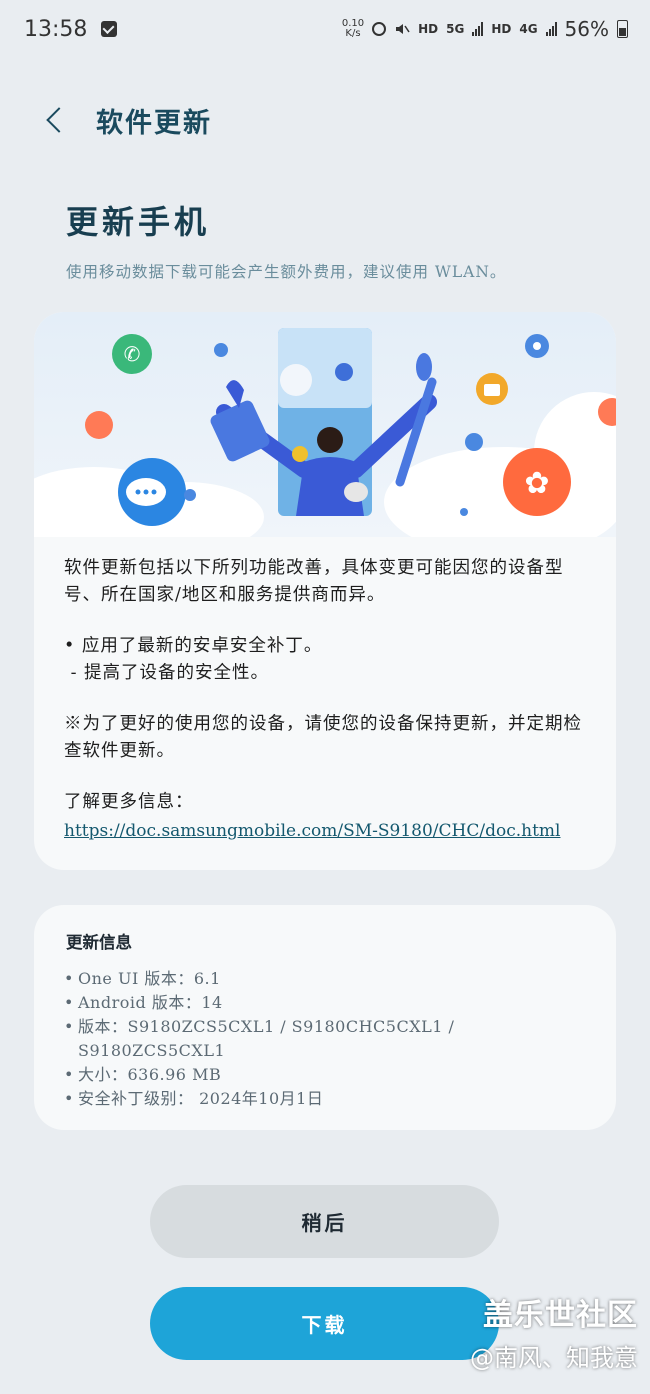 The width and height of the screenshot is (650, 1394). I want to click on network-speed-unit: K/s, so click(353, 33).